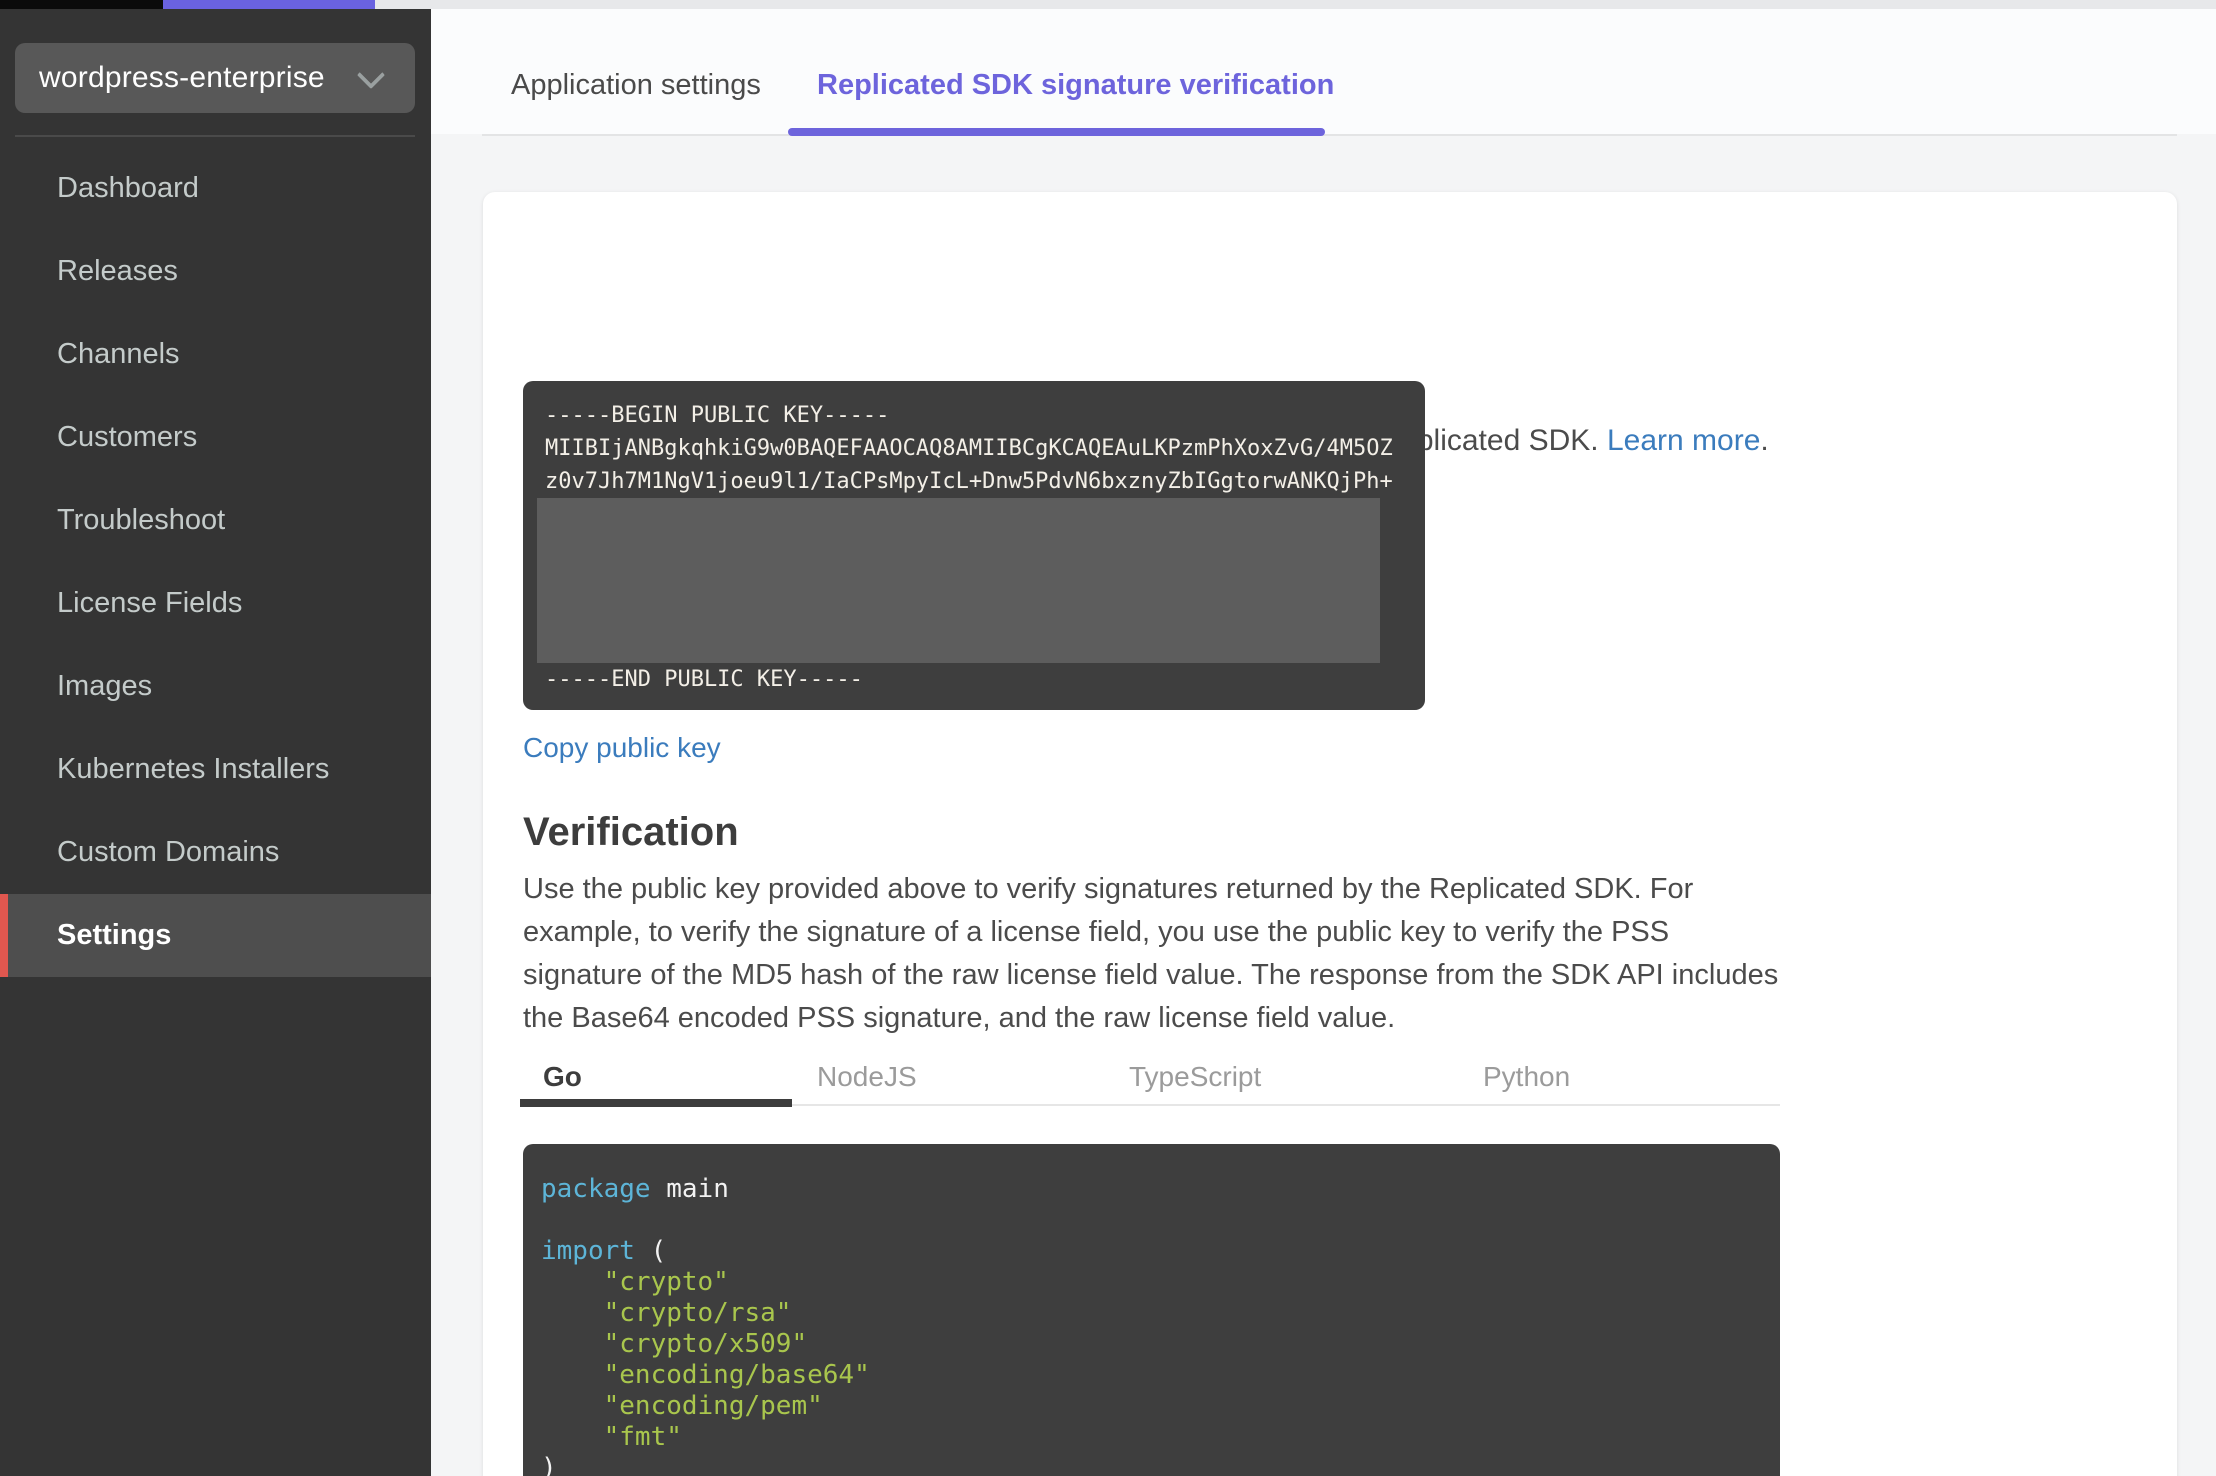 The image size is (2216, 1476). Describe the element at coordinates (622, 748) in the screenshot. I see `copy-public-key-link: Copy public key` at that location.